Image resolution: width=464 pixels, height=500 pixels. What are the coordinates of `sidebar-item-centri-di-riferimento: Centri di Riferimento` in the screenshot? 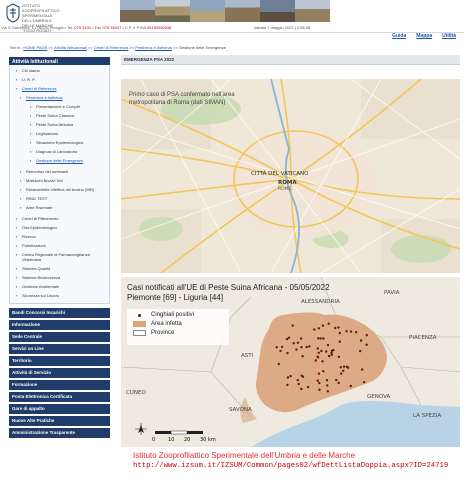 It's located at (59, 218).